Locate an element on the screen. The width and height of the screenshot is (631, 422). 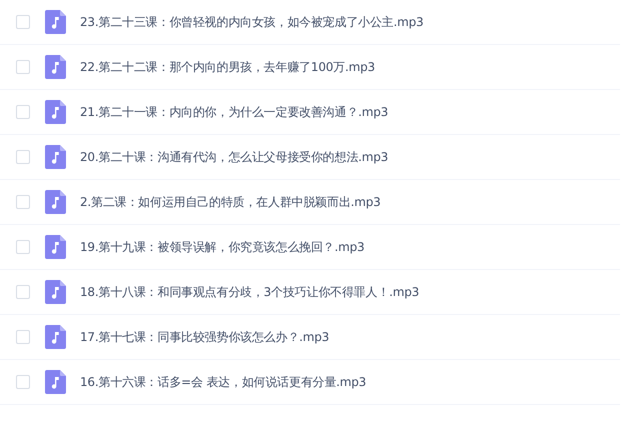
file-name: 2.第二课：如何运用自己的特质，在人群中脱颖而出.mp3 is located at coordinates (230, 202).